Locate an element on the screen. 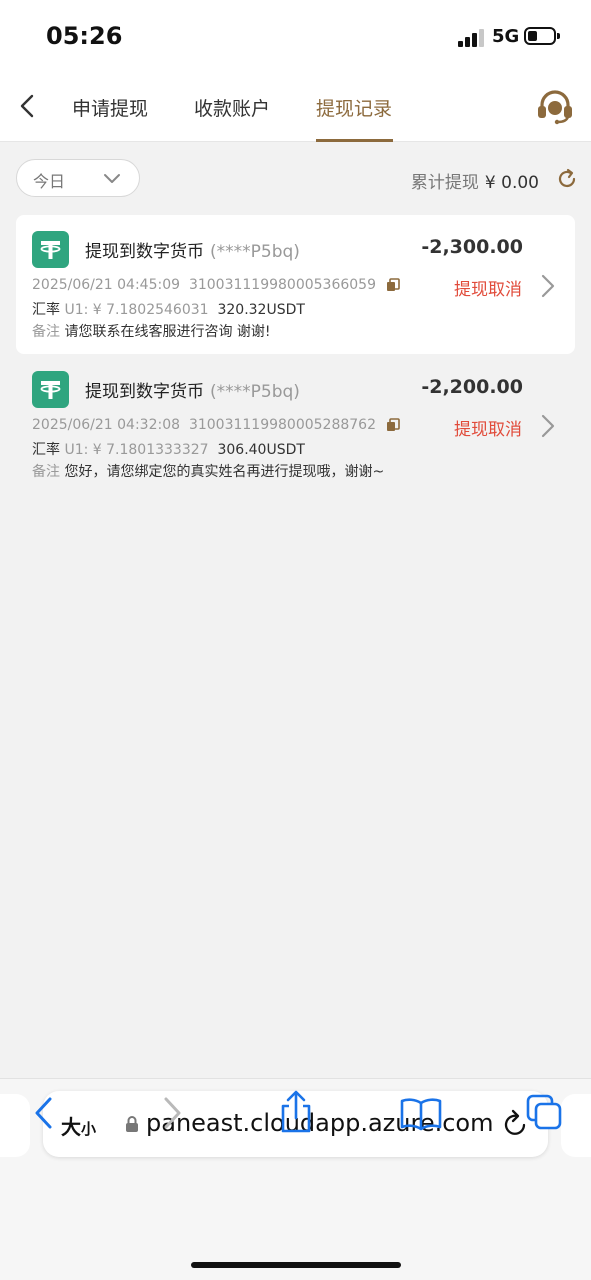 Image resolution: width=591 pixels, height=1280 pixels. tabs-icon is located at coordinates (545, 1113).